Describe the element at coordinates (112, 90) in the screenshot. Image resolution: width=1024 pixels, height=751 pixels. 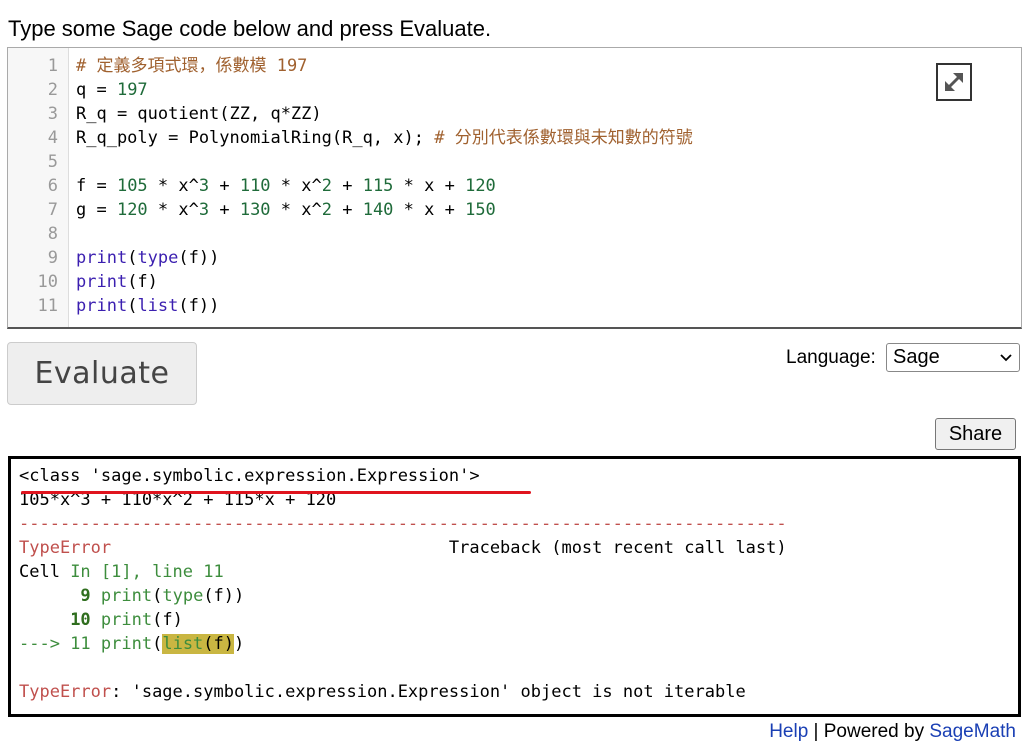
I see `code-text: q = 197` at that location.